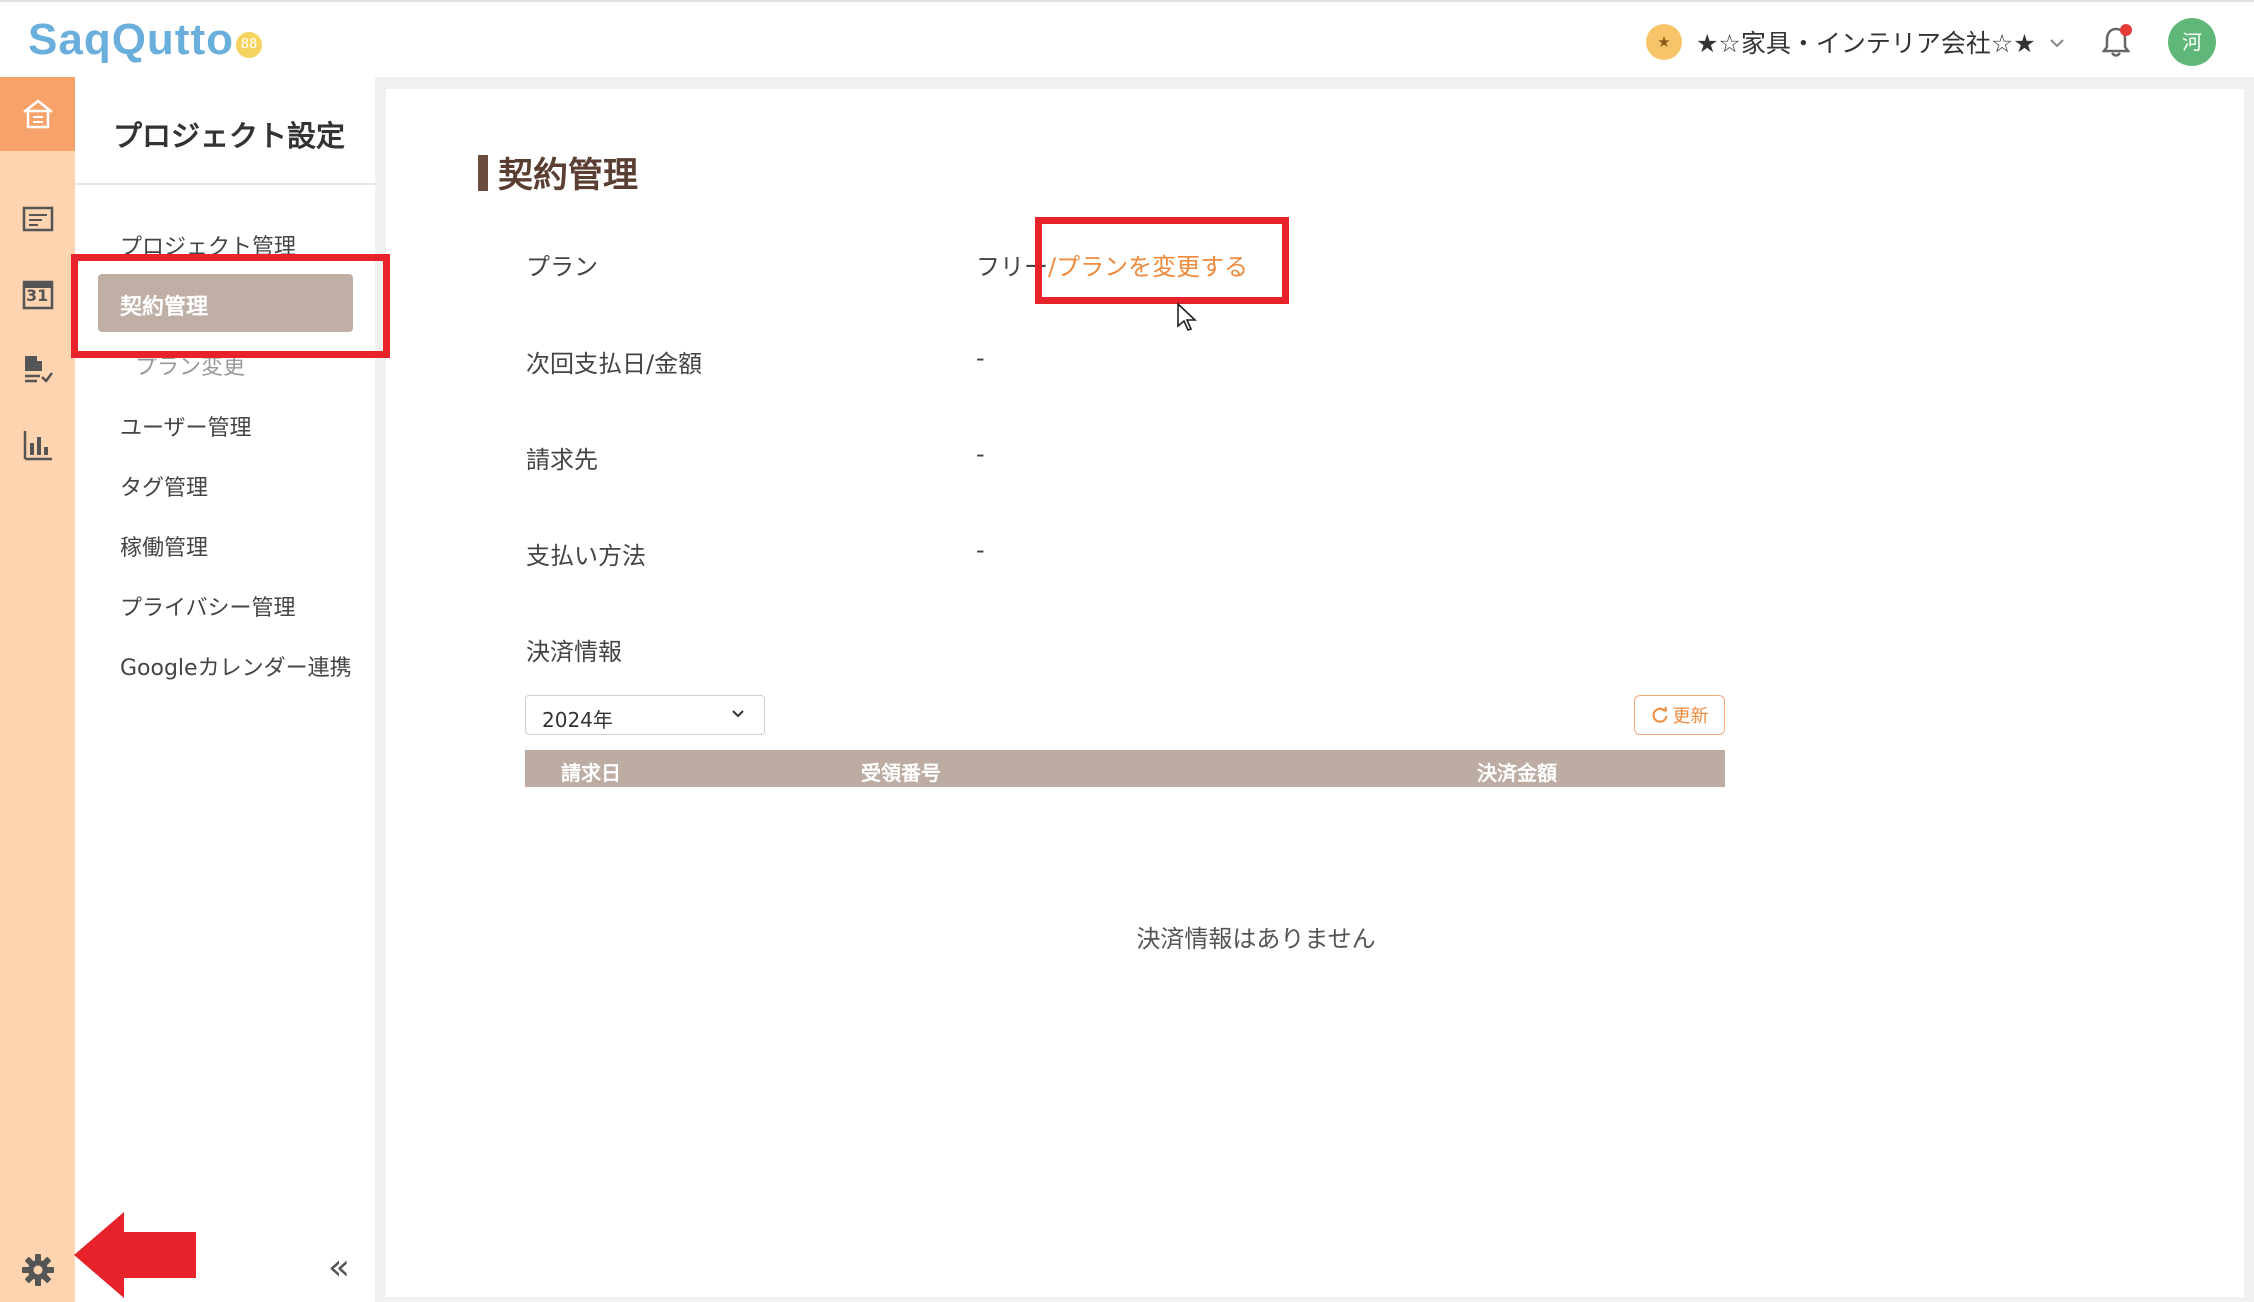  Describe the element at coordinates (186, 426) in the screenshot. I see `sidebar-item-users: ユーザー管理` at that location.